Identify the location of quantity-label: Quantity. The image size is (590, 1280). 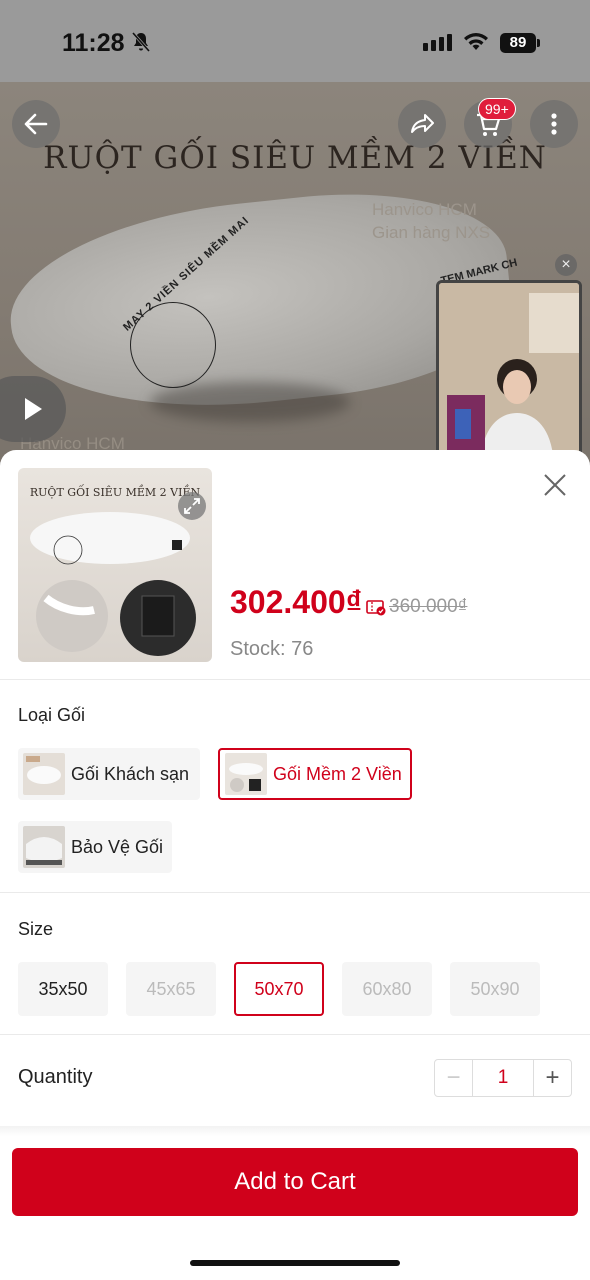
(55, 1077).